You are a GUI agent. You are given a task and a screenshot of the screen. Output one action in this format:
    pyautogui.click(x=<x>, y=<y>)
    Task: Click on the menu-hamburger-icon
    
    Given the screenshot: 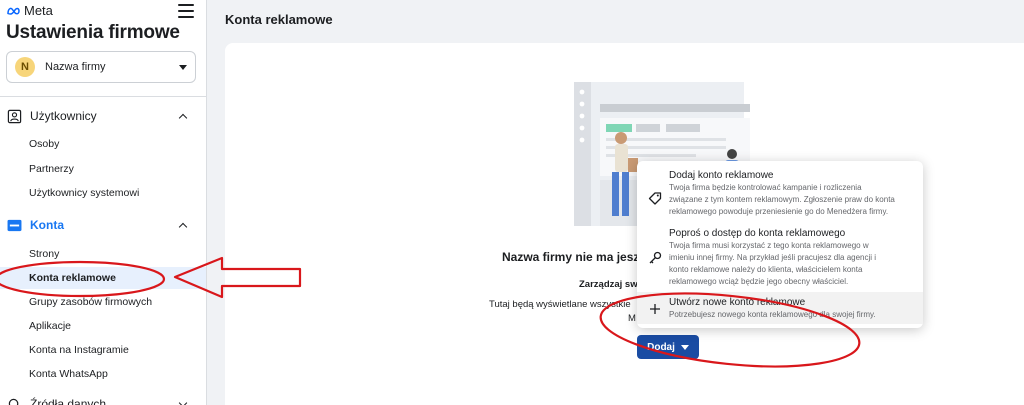 What is the action you would take?
    pyautogui.click(x=186, y=11)
    